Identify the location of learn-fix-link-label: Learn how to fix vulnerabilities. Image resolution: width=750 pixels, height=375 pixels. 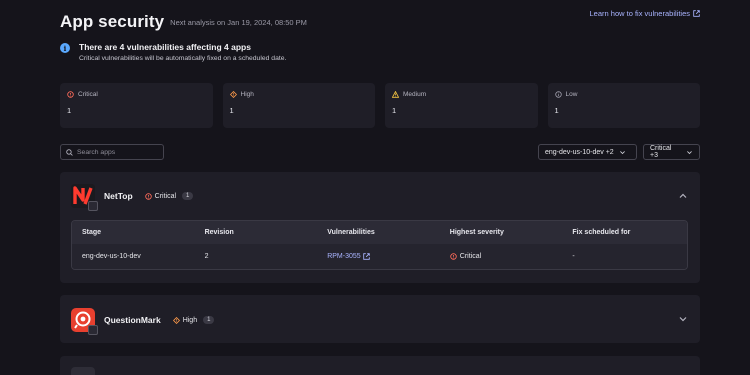
(639, 13).